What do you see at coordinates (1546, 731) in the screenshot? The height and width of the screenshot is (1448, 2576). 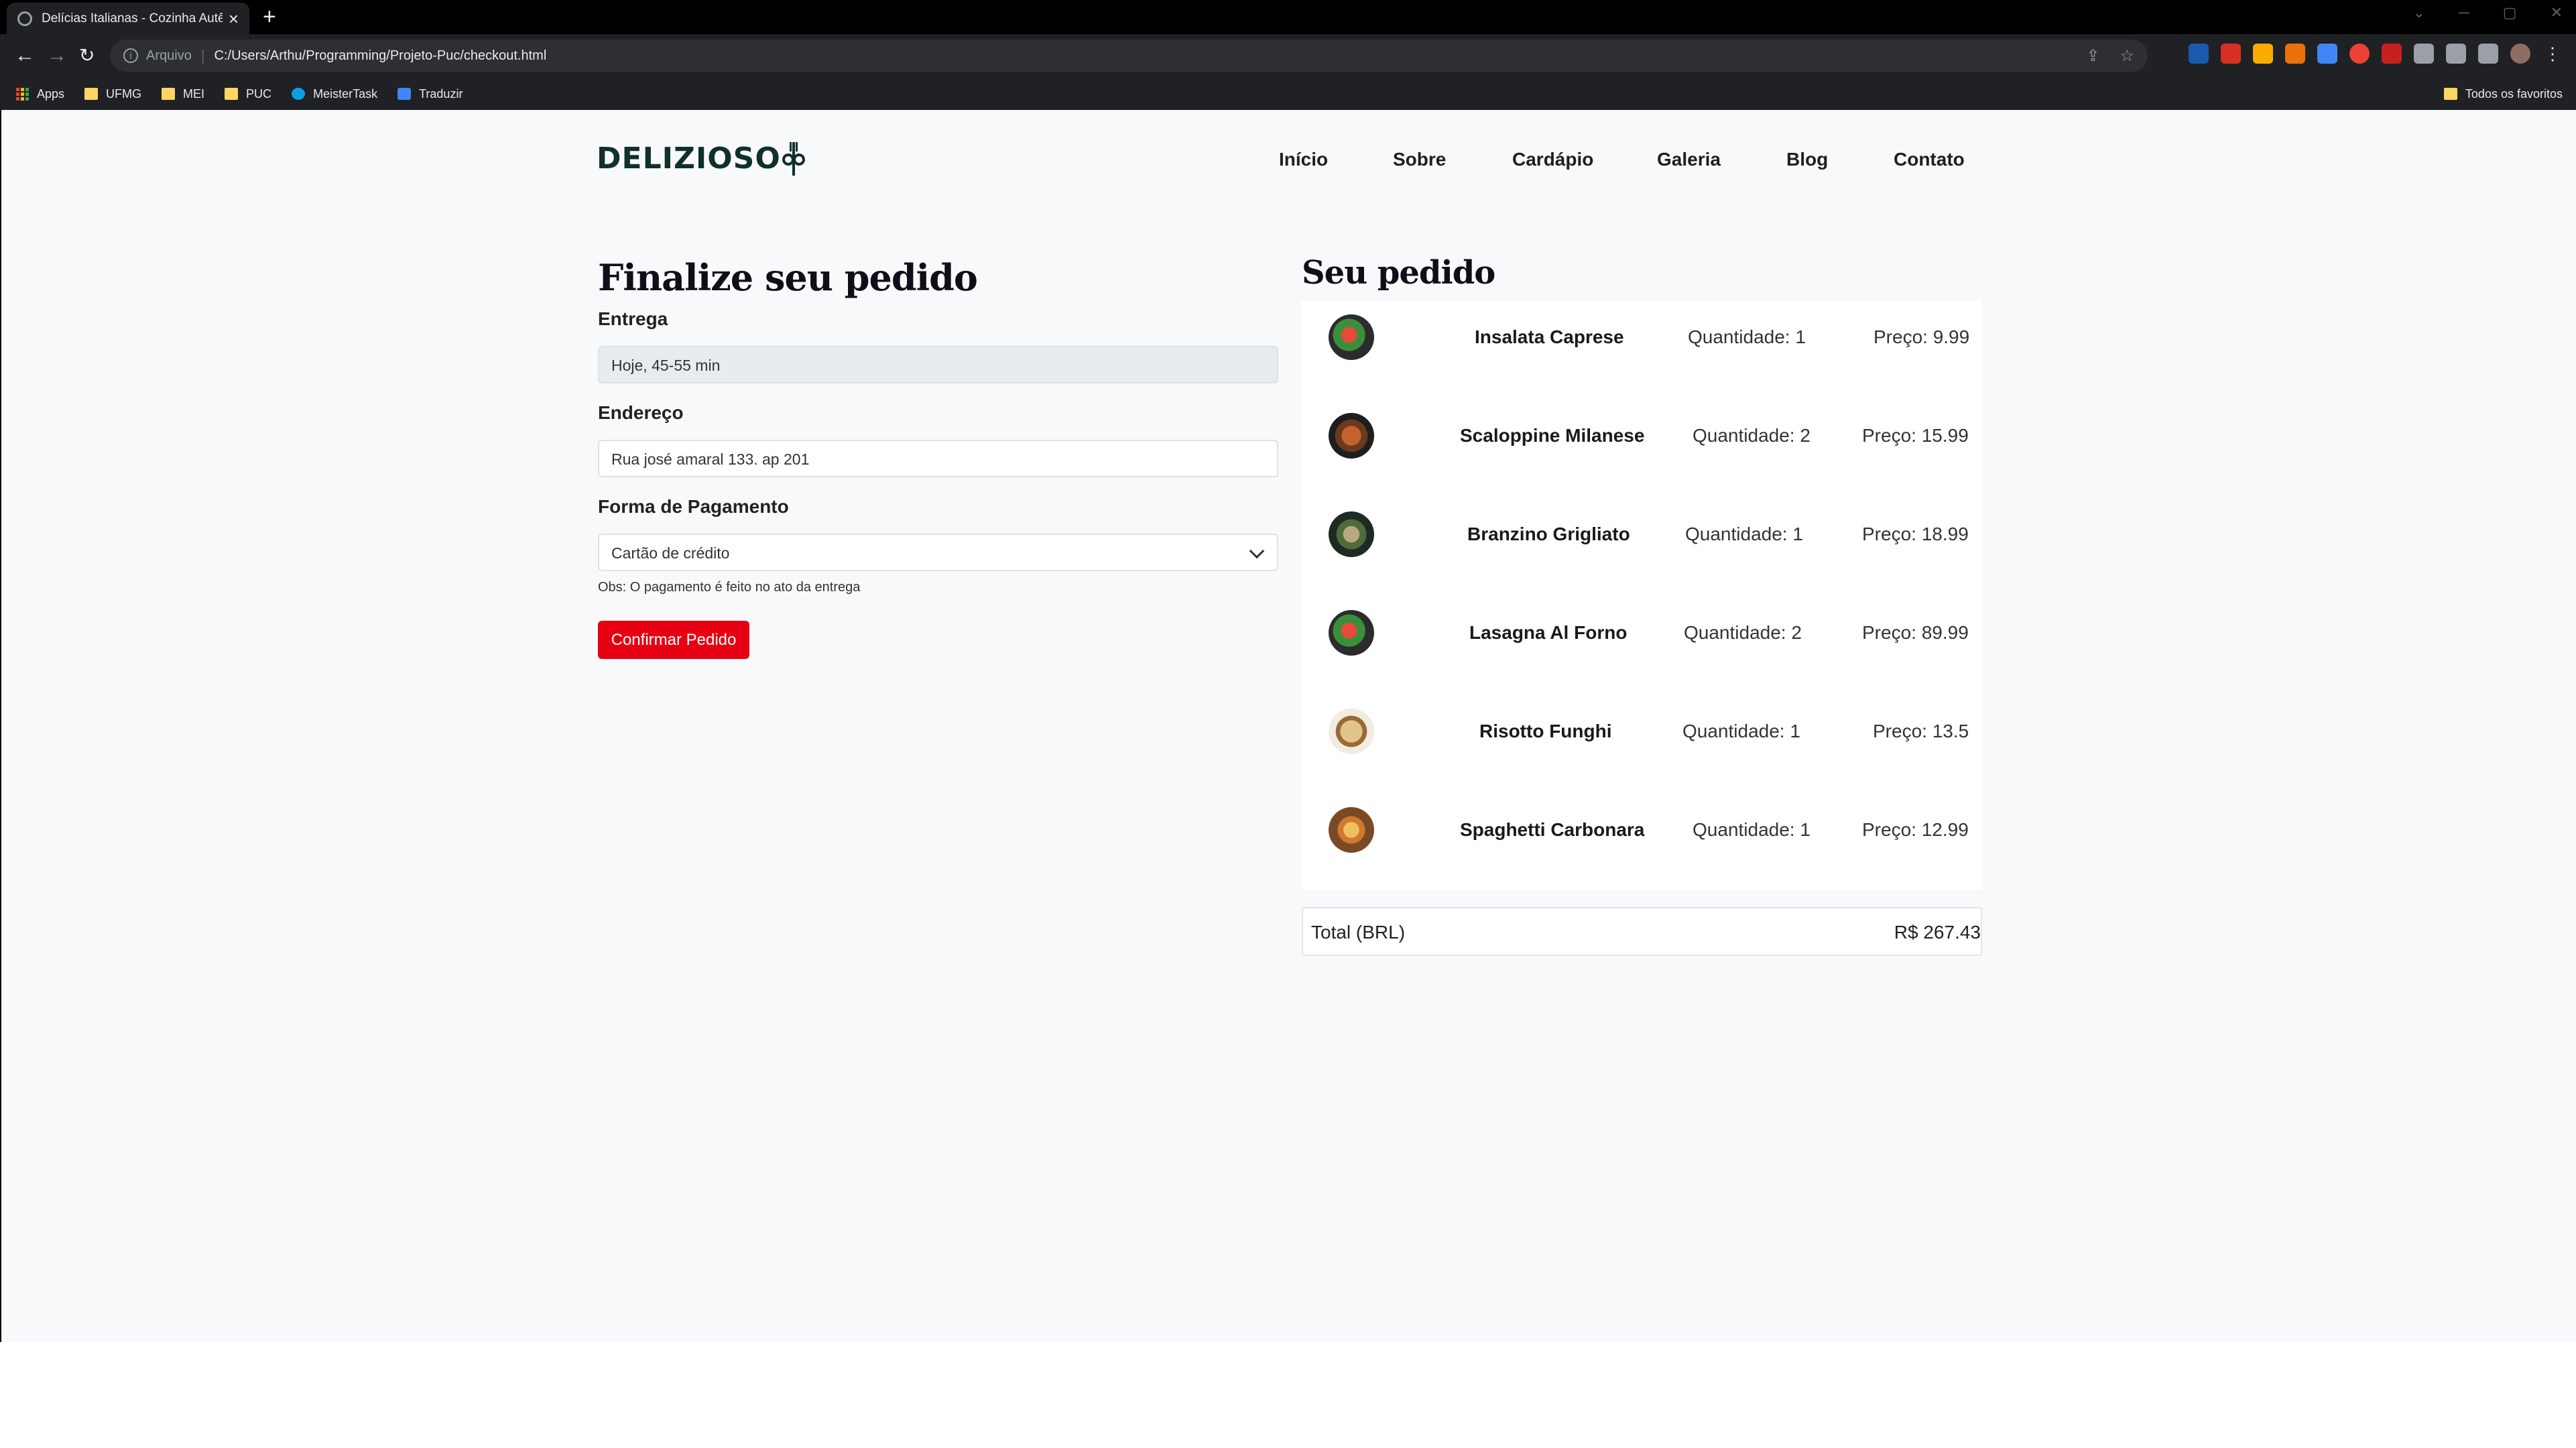 I see `dish-name: Risotto Funghi` at bounding box center [1546, 731].